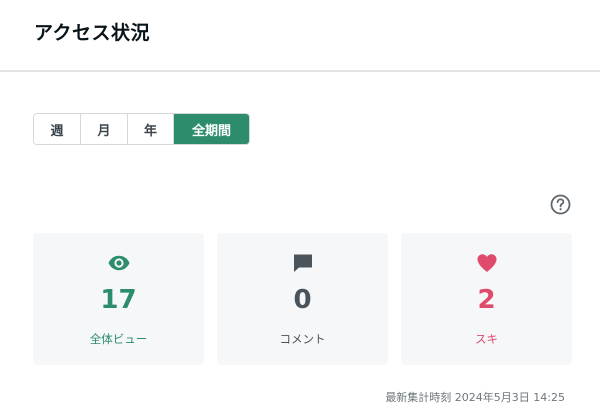 The height and width of the screenshot is (412, 600). I want to click on period-tabs: 週 月 年 全期間, so click(141, 129).